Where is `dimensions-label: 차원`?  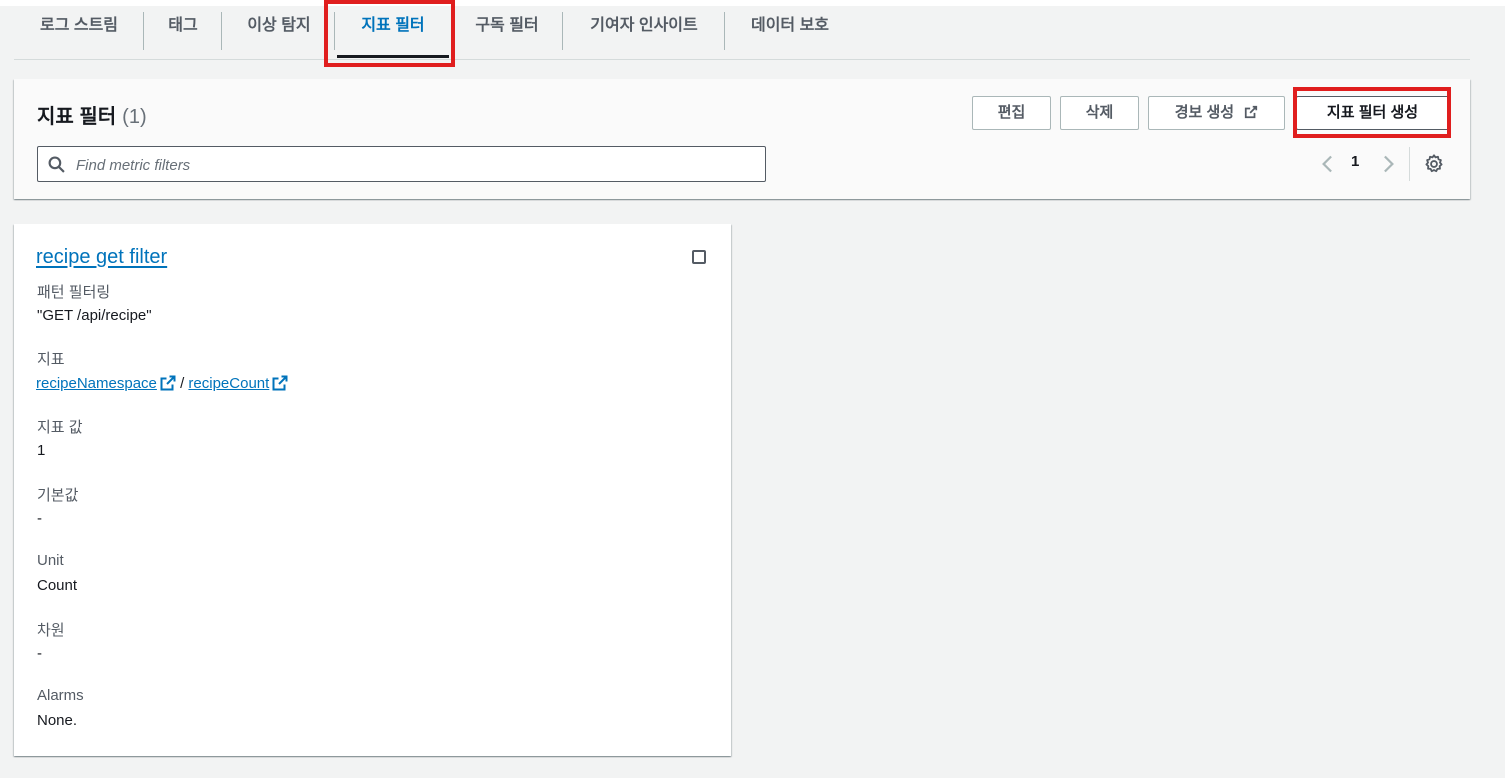
dimensions-label: 차원 is located at coordinates (51, 630).